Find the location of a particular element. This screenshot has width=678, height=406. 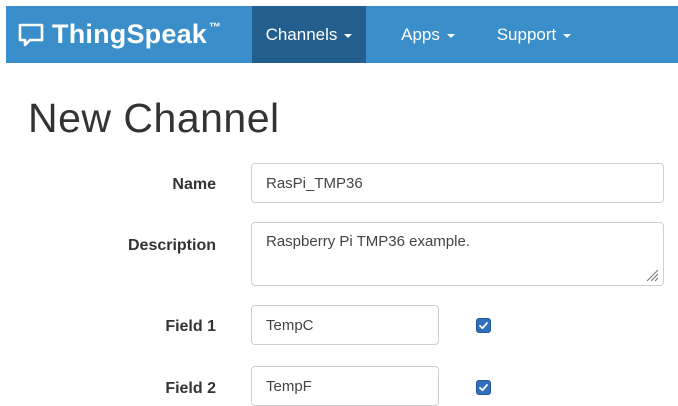

resize-grip-icon is located at coordinates (652, 275).